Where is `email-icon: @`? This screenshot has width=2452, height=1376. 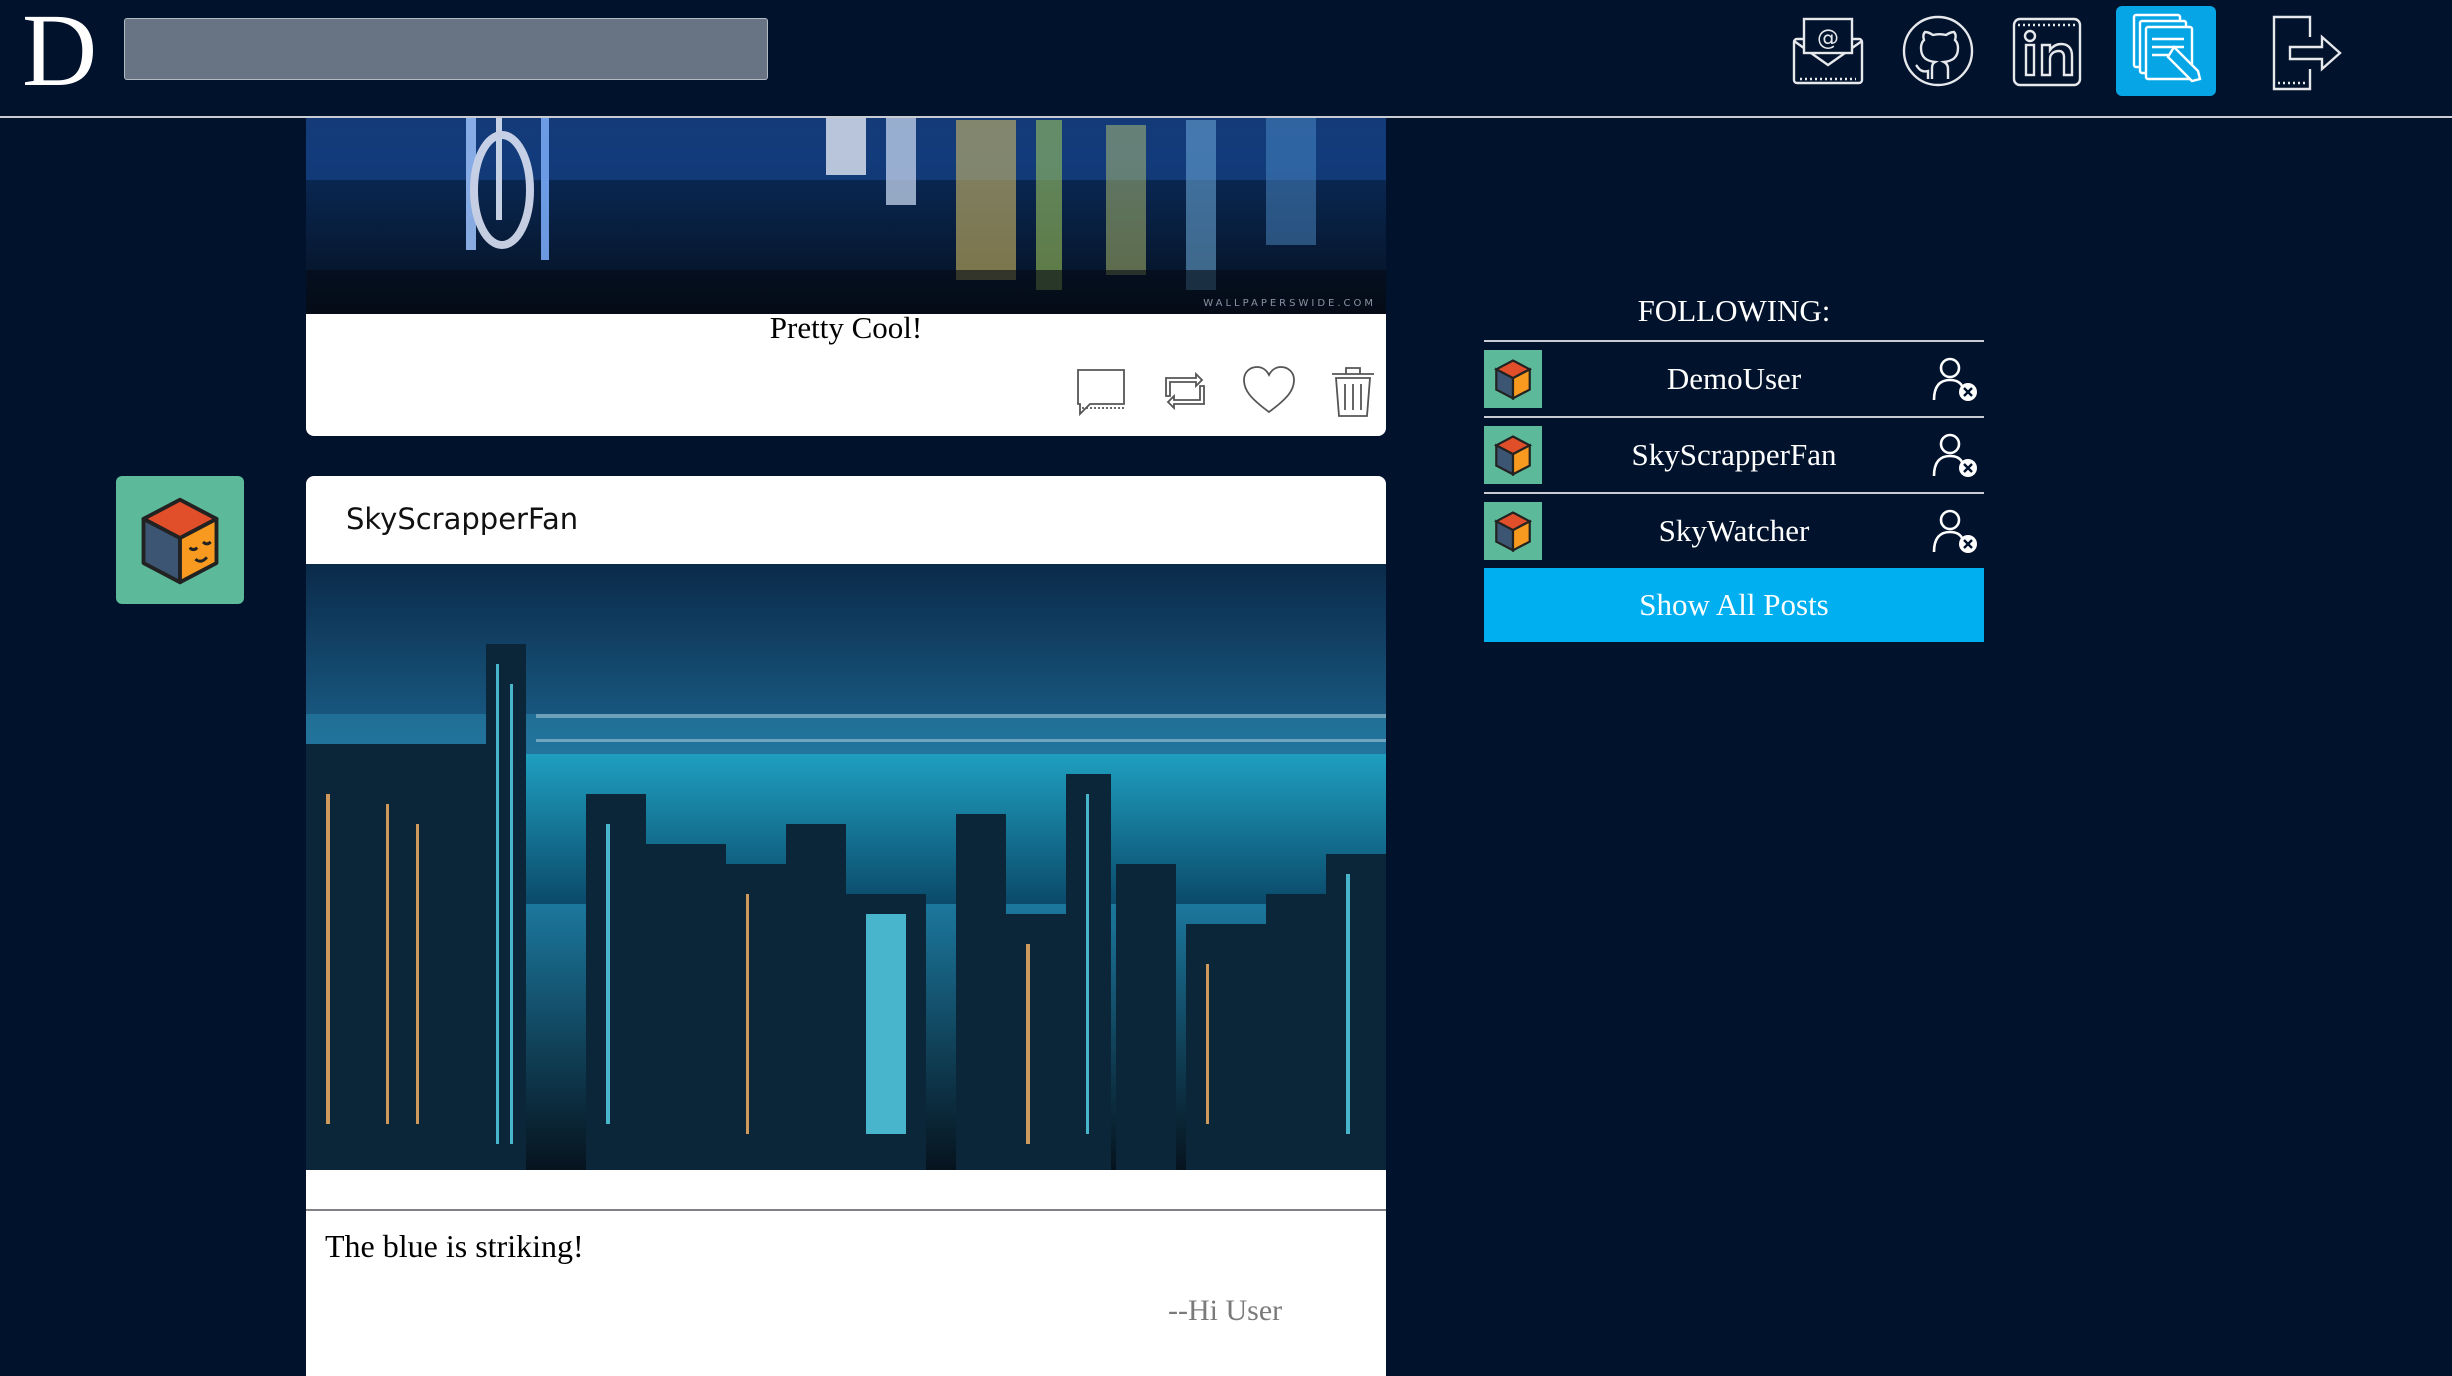
email-icon: @ is located at coordinates (1828, 51).